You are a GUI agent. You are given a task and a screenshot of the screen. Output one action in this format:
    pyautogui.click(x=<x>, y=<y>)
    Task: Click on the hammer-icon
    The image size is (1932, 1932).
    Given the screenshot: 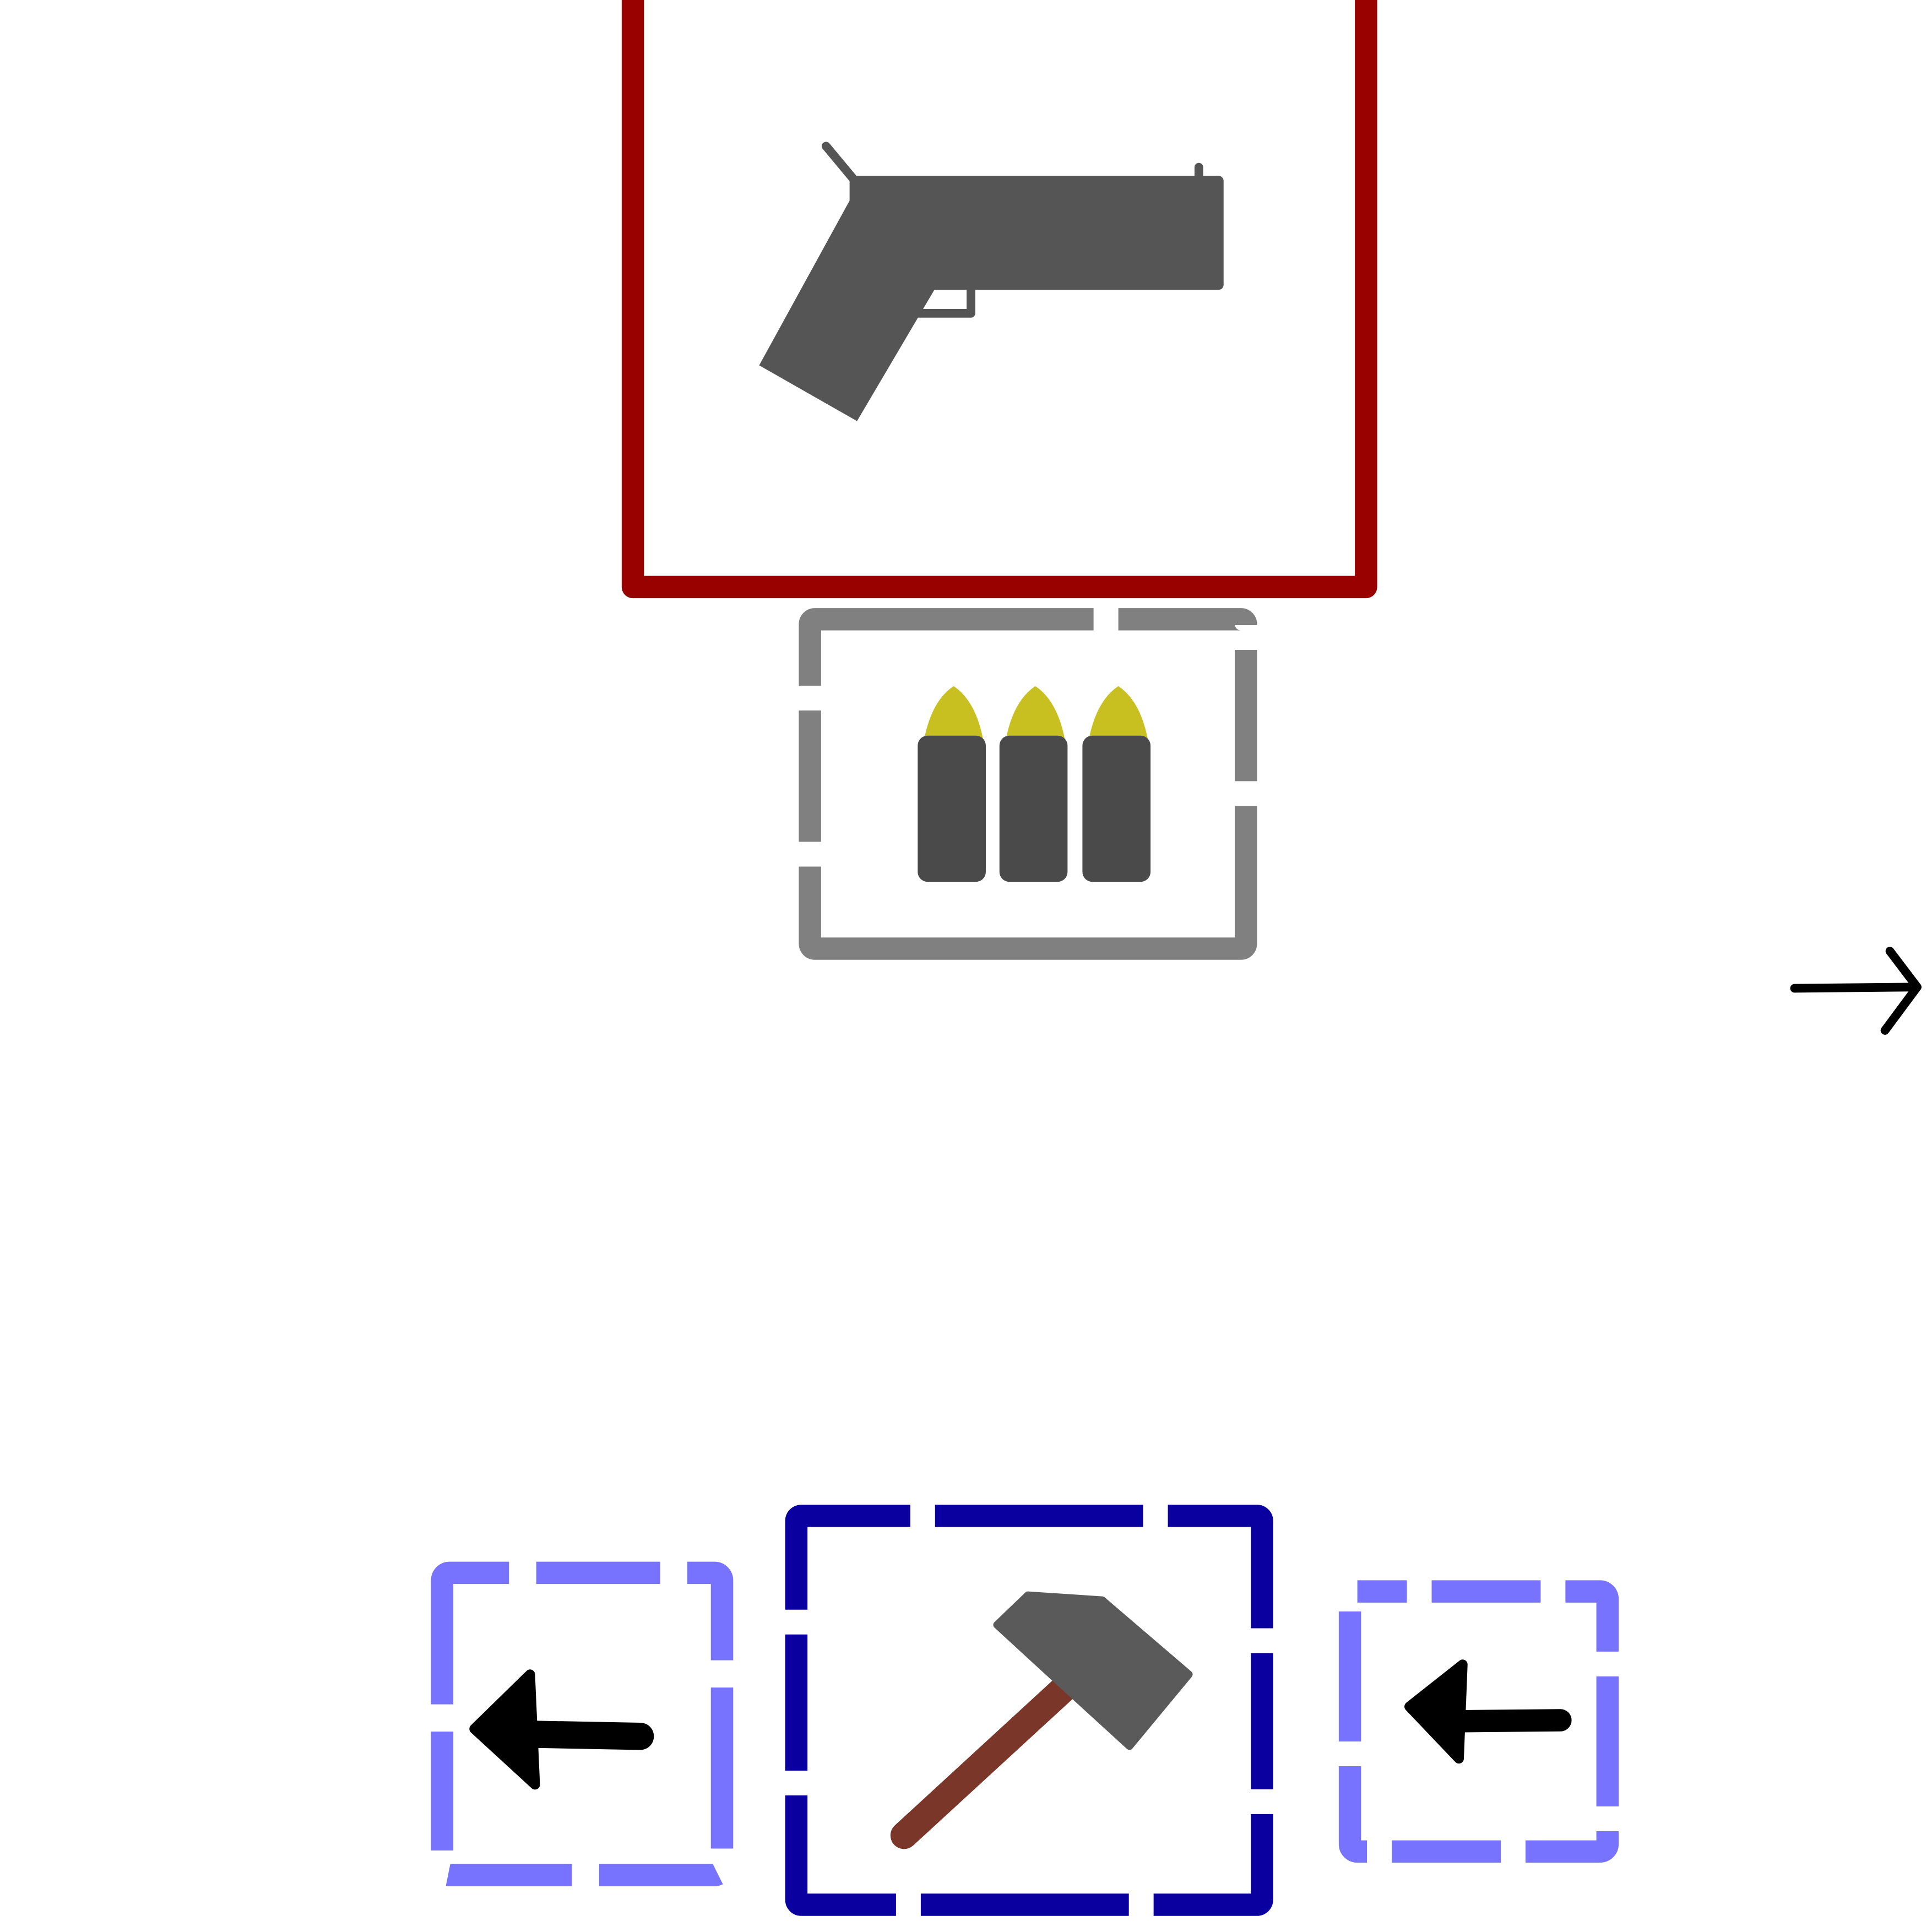 What is the action you would take?
    pyautogui.click(x=1041, y=1720)
    